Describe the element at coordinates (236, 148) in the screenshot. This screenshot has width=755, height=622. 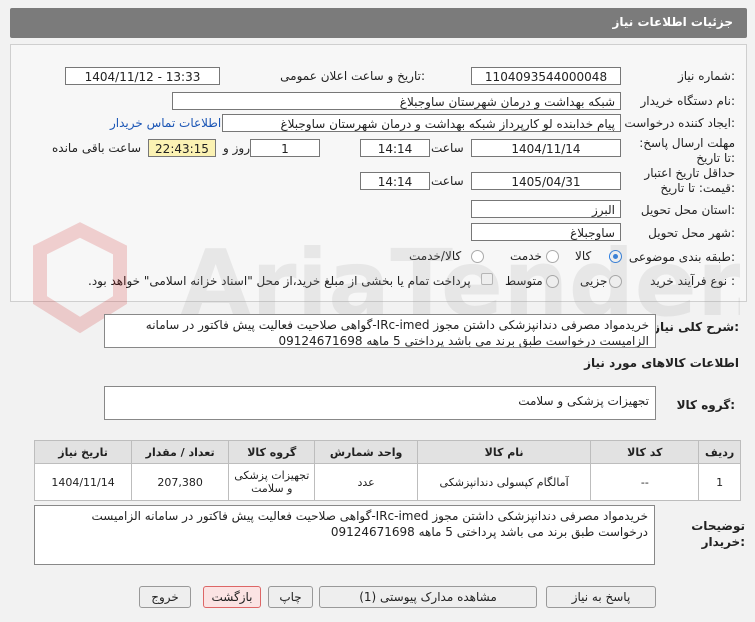
I see `days-label: روز و` at that location.